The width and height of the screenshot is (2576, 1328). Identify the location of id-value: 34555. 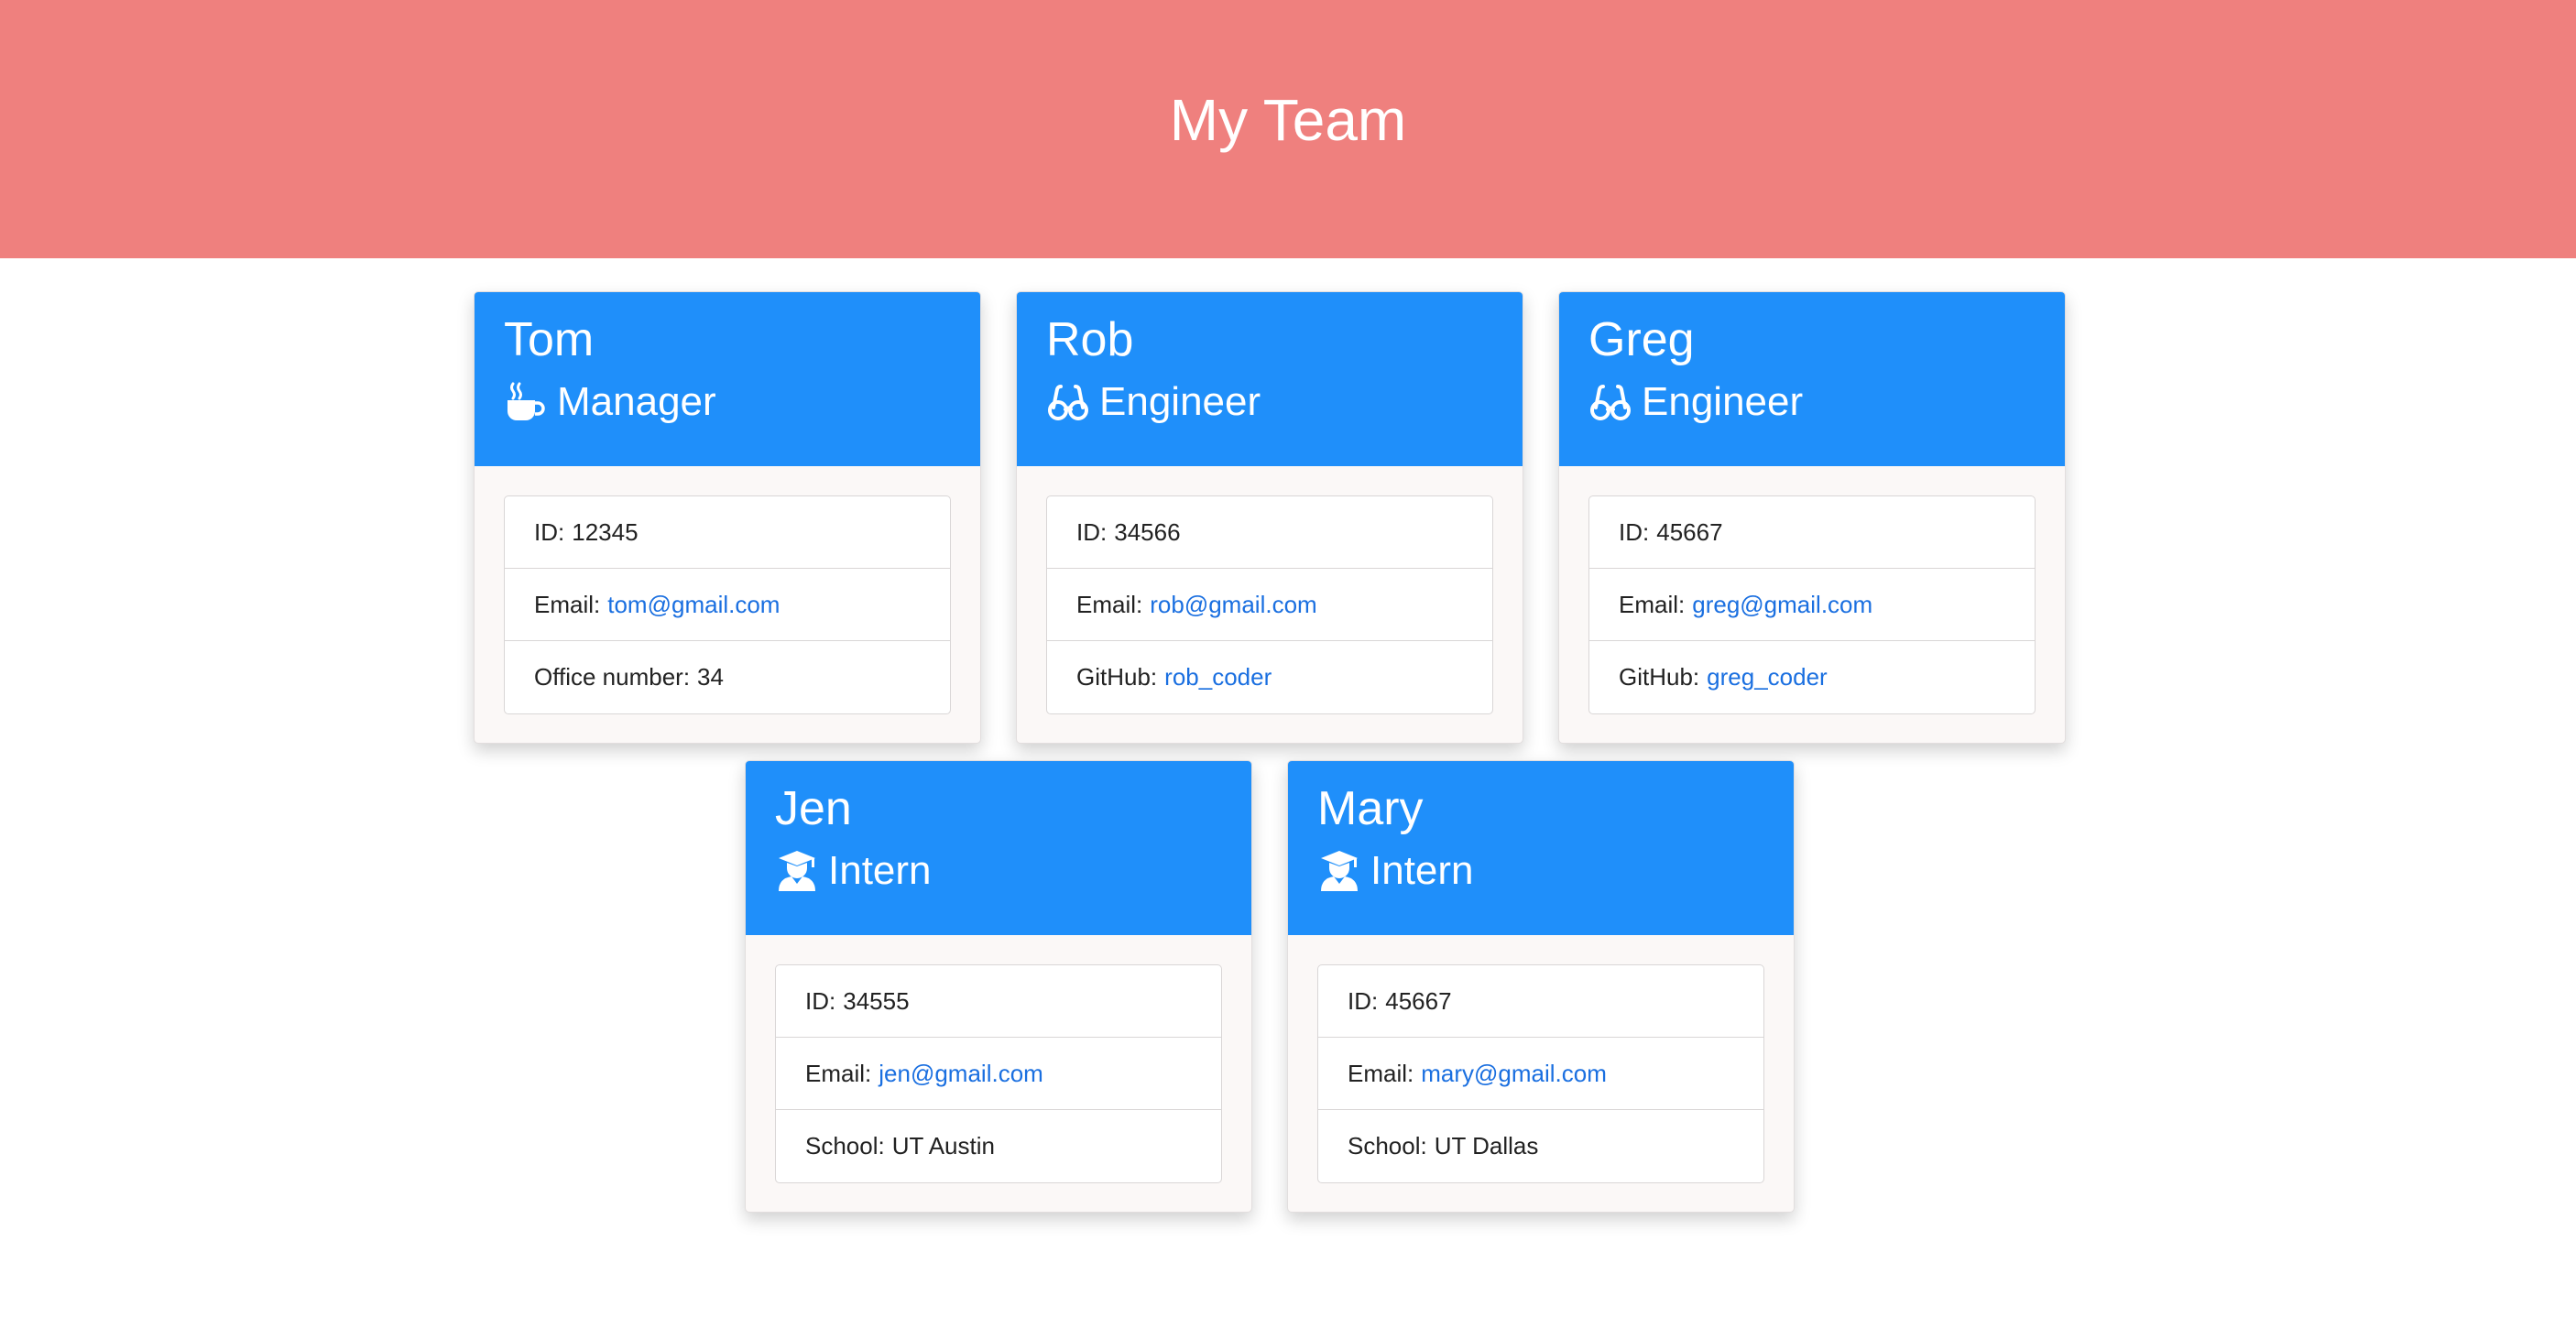
(877, 1000).